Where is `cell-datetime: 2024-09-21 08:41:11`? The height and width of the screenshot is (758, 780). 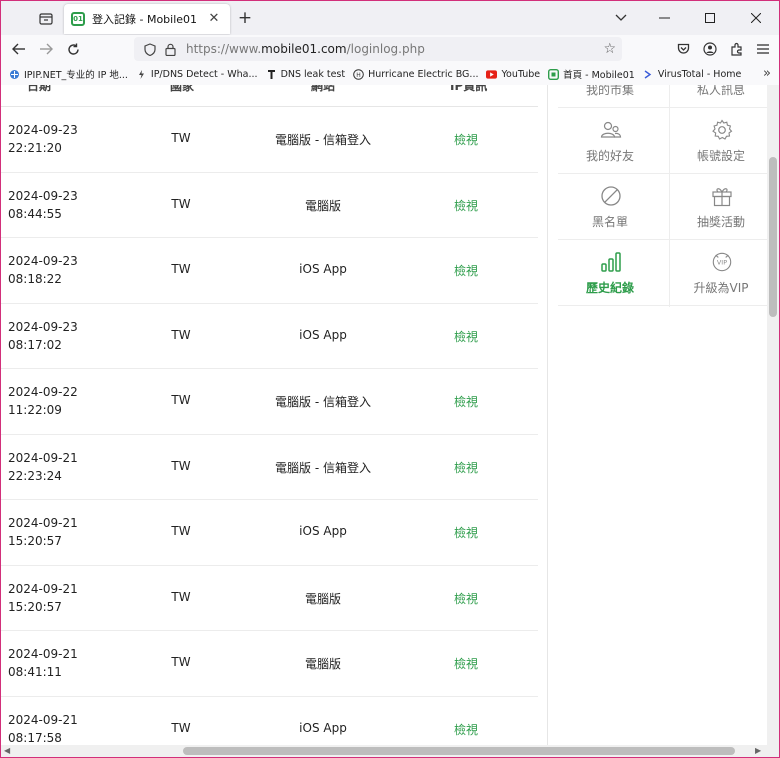
cell-datetime: 2024-09-21 08:41:11 is located at coordinates (43, 663).